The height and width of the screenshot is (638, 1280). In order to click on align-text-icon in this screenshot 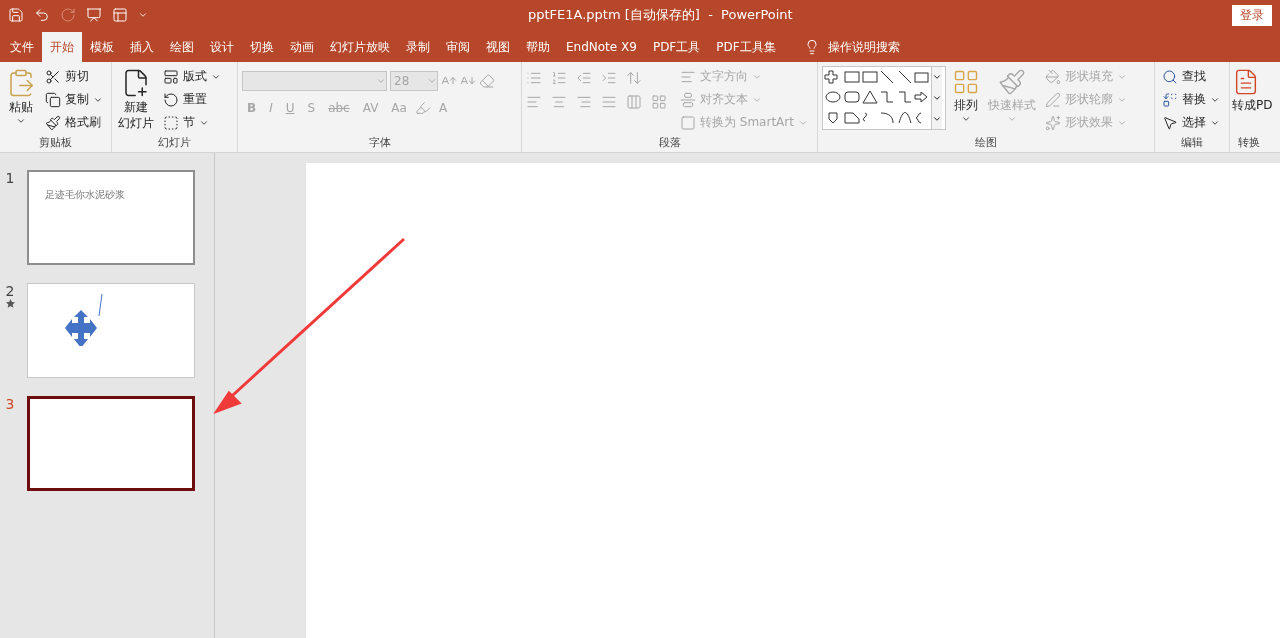, I will do `click(688, 99)`.